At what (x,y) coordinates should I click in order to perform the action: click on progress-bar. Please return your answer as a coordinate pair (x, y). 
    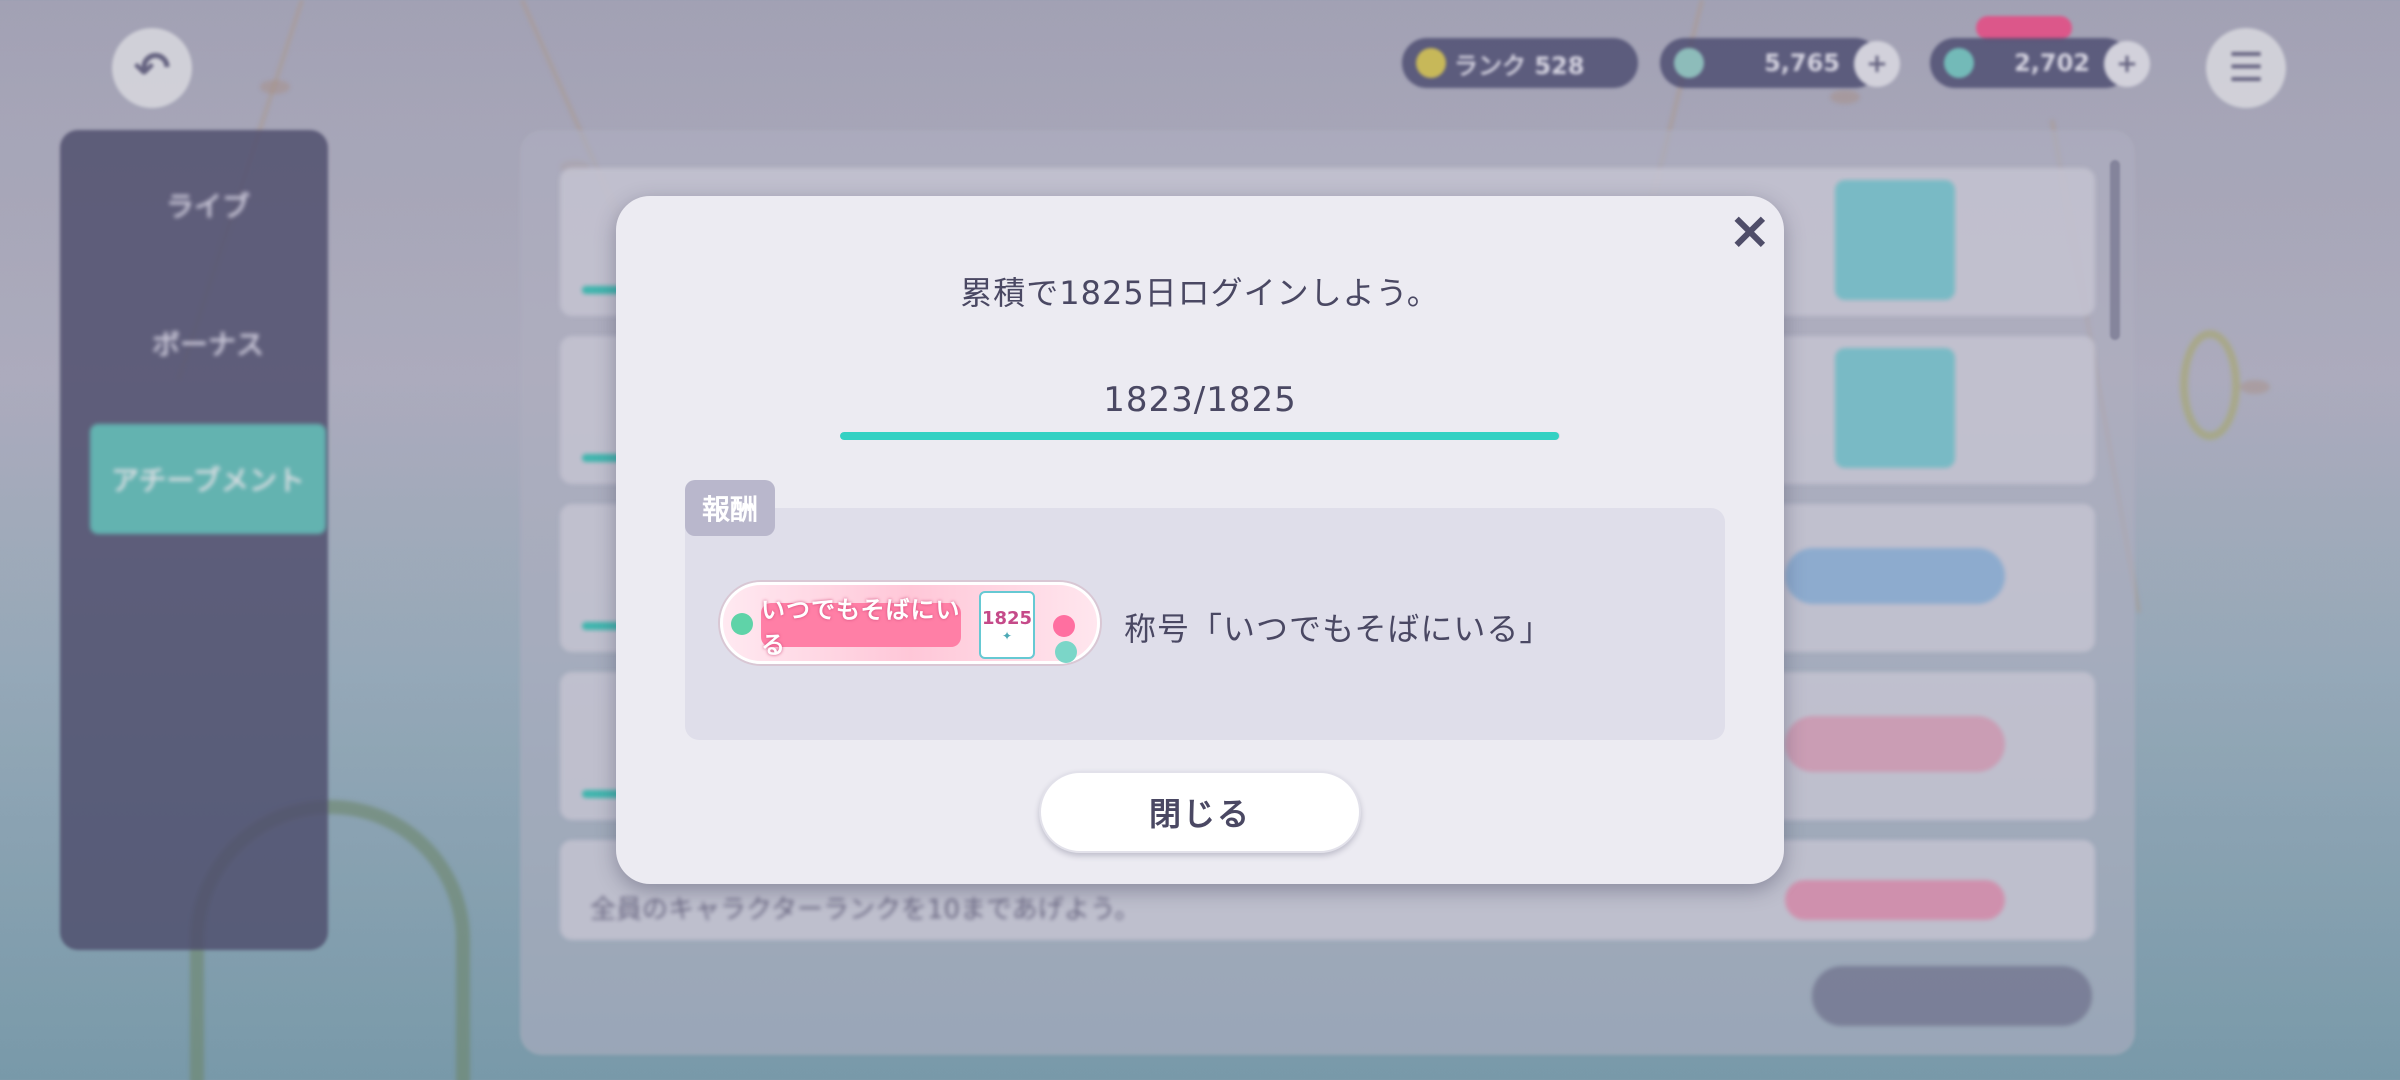
    Looking at the image, I should click on (1200, 436).